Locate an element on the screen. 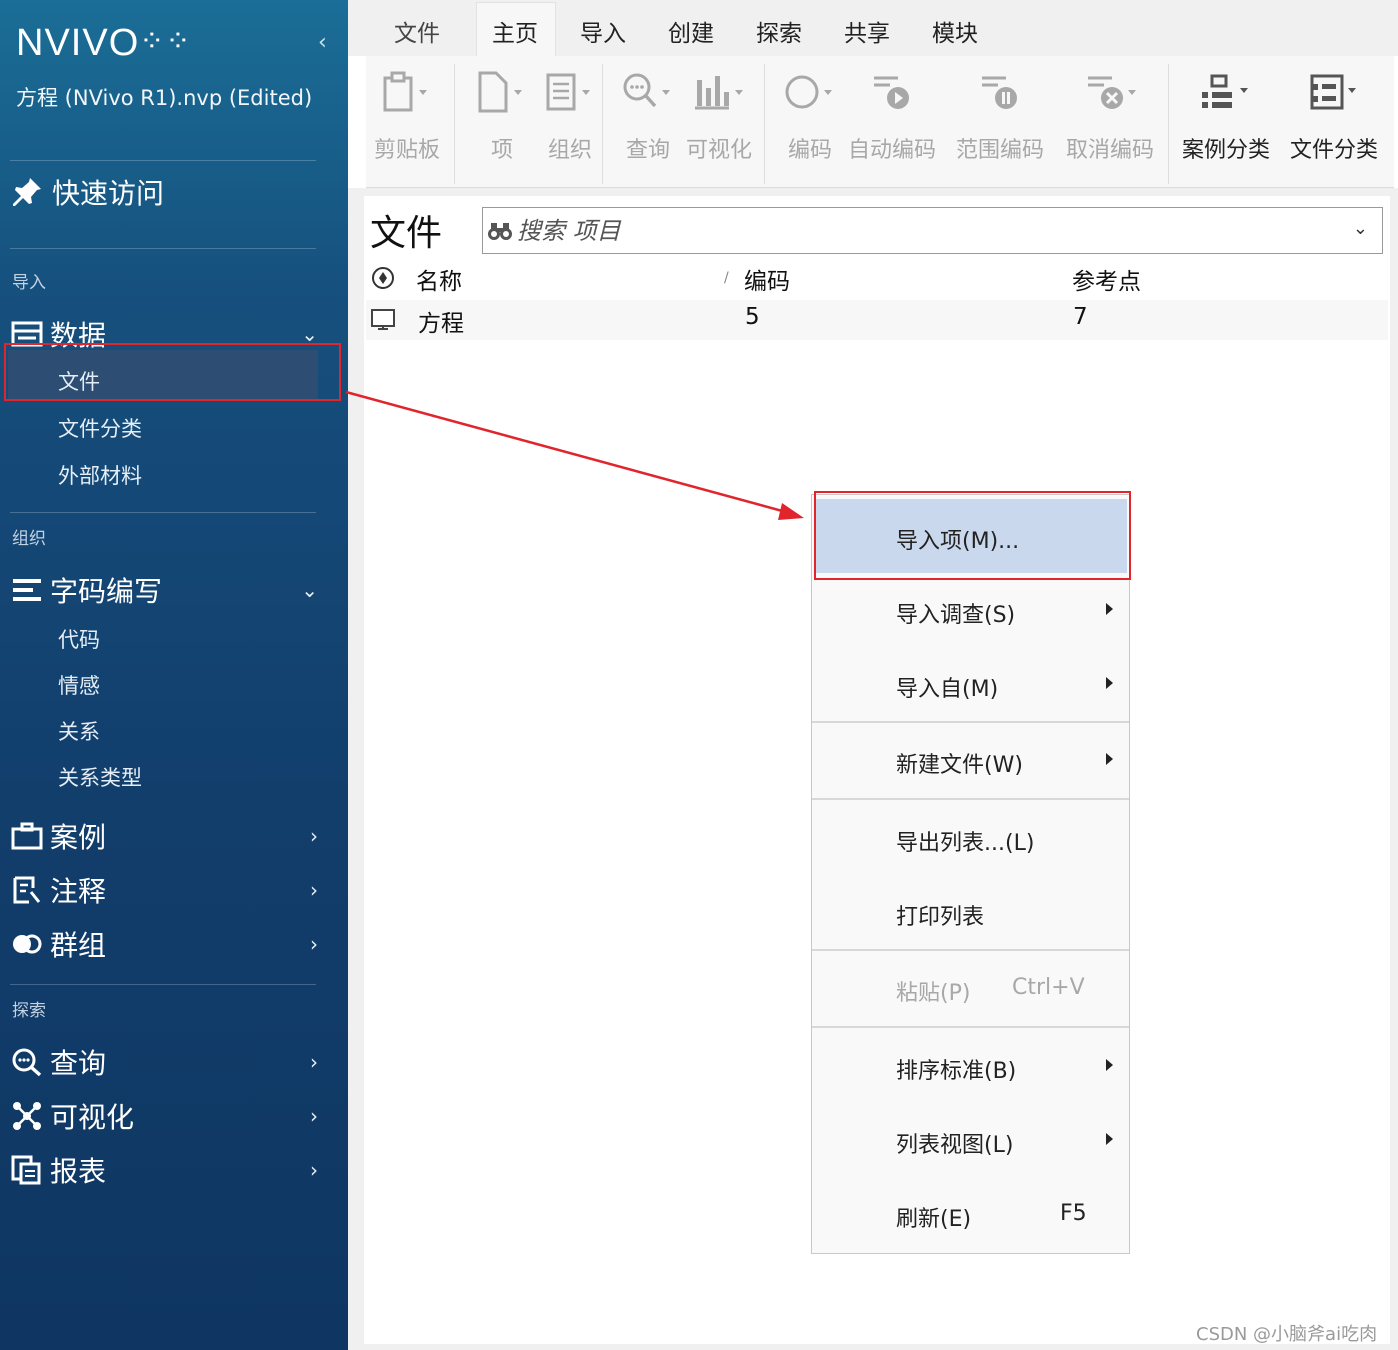 This screenshot has width=1398, height=1350. watermark: CSDN @小脑斧ai吃肉 is located at coordinates (1287, 1334).